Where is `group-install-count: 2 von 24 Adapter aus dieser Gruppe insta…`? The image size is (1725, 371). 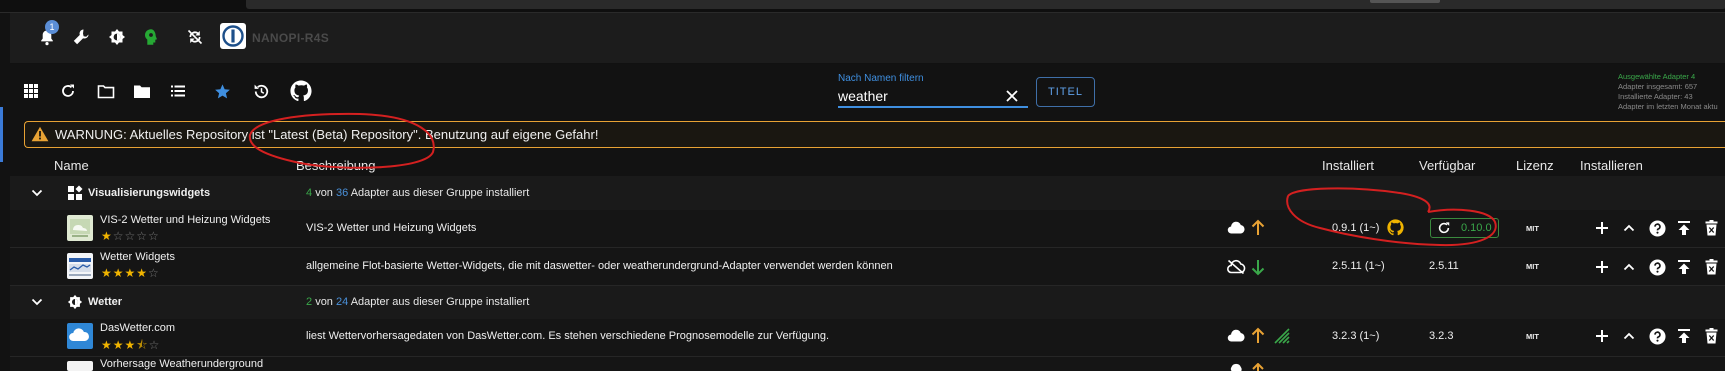
group-install-count: 2 von 24 Adapter aus dieser Gruppe insta… is located at coordinates (417, 302).